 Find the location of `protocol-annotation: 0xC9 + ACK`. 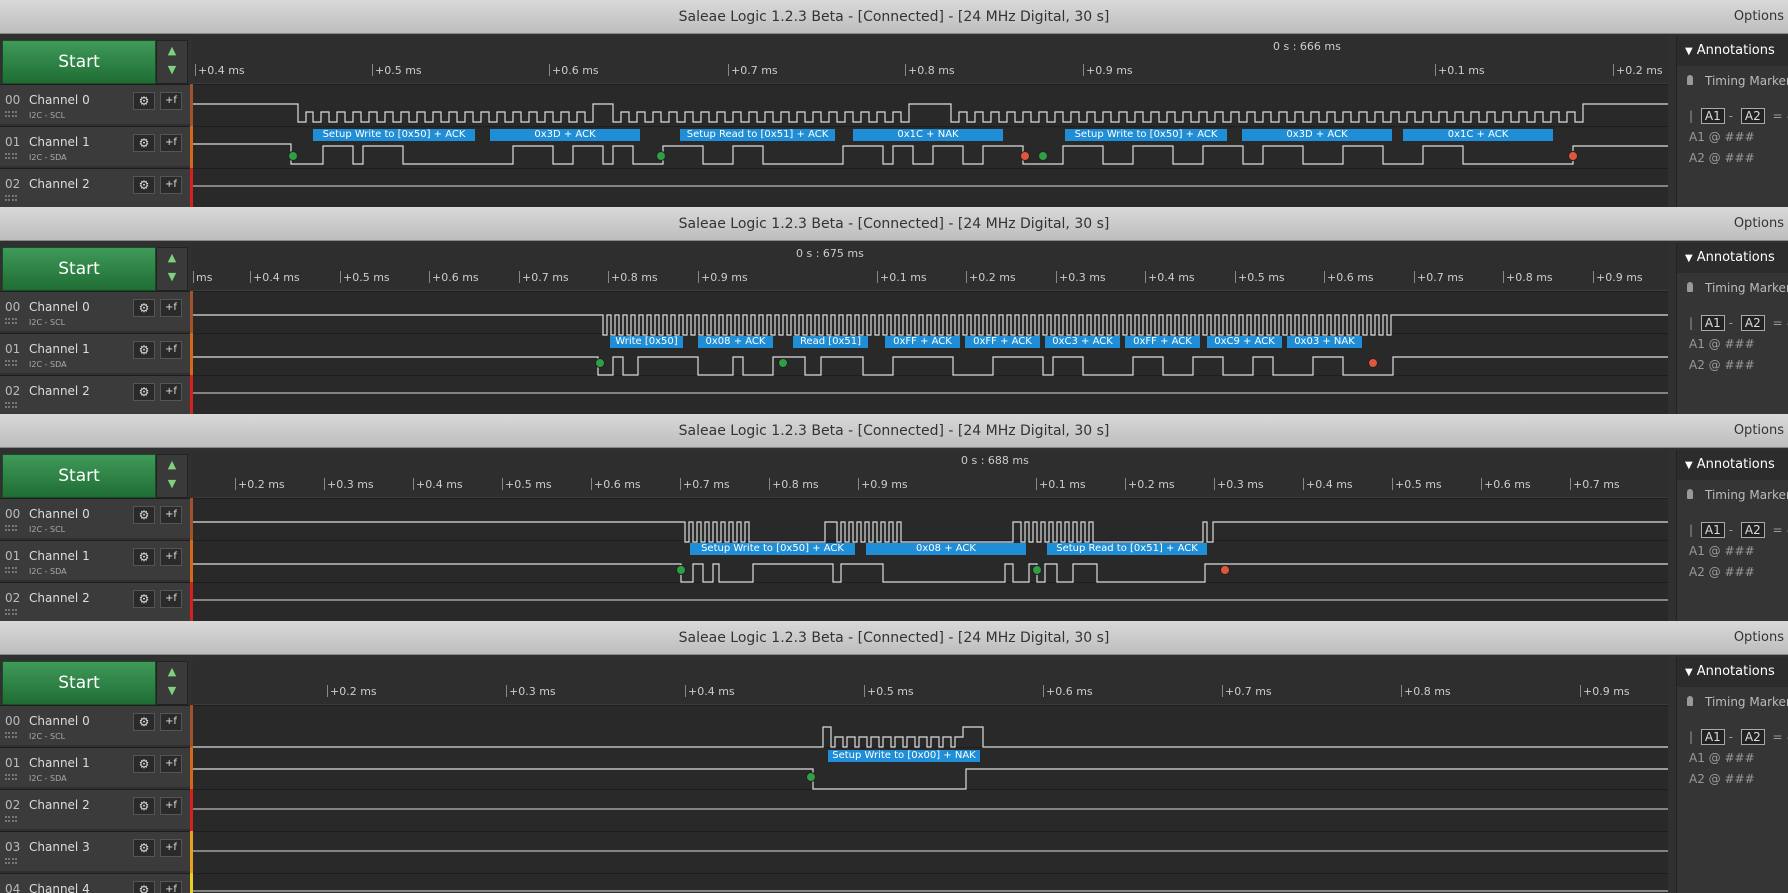

protocol-annotation: 0xC9 + ACK is located at coordinates (1244, 342).